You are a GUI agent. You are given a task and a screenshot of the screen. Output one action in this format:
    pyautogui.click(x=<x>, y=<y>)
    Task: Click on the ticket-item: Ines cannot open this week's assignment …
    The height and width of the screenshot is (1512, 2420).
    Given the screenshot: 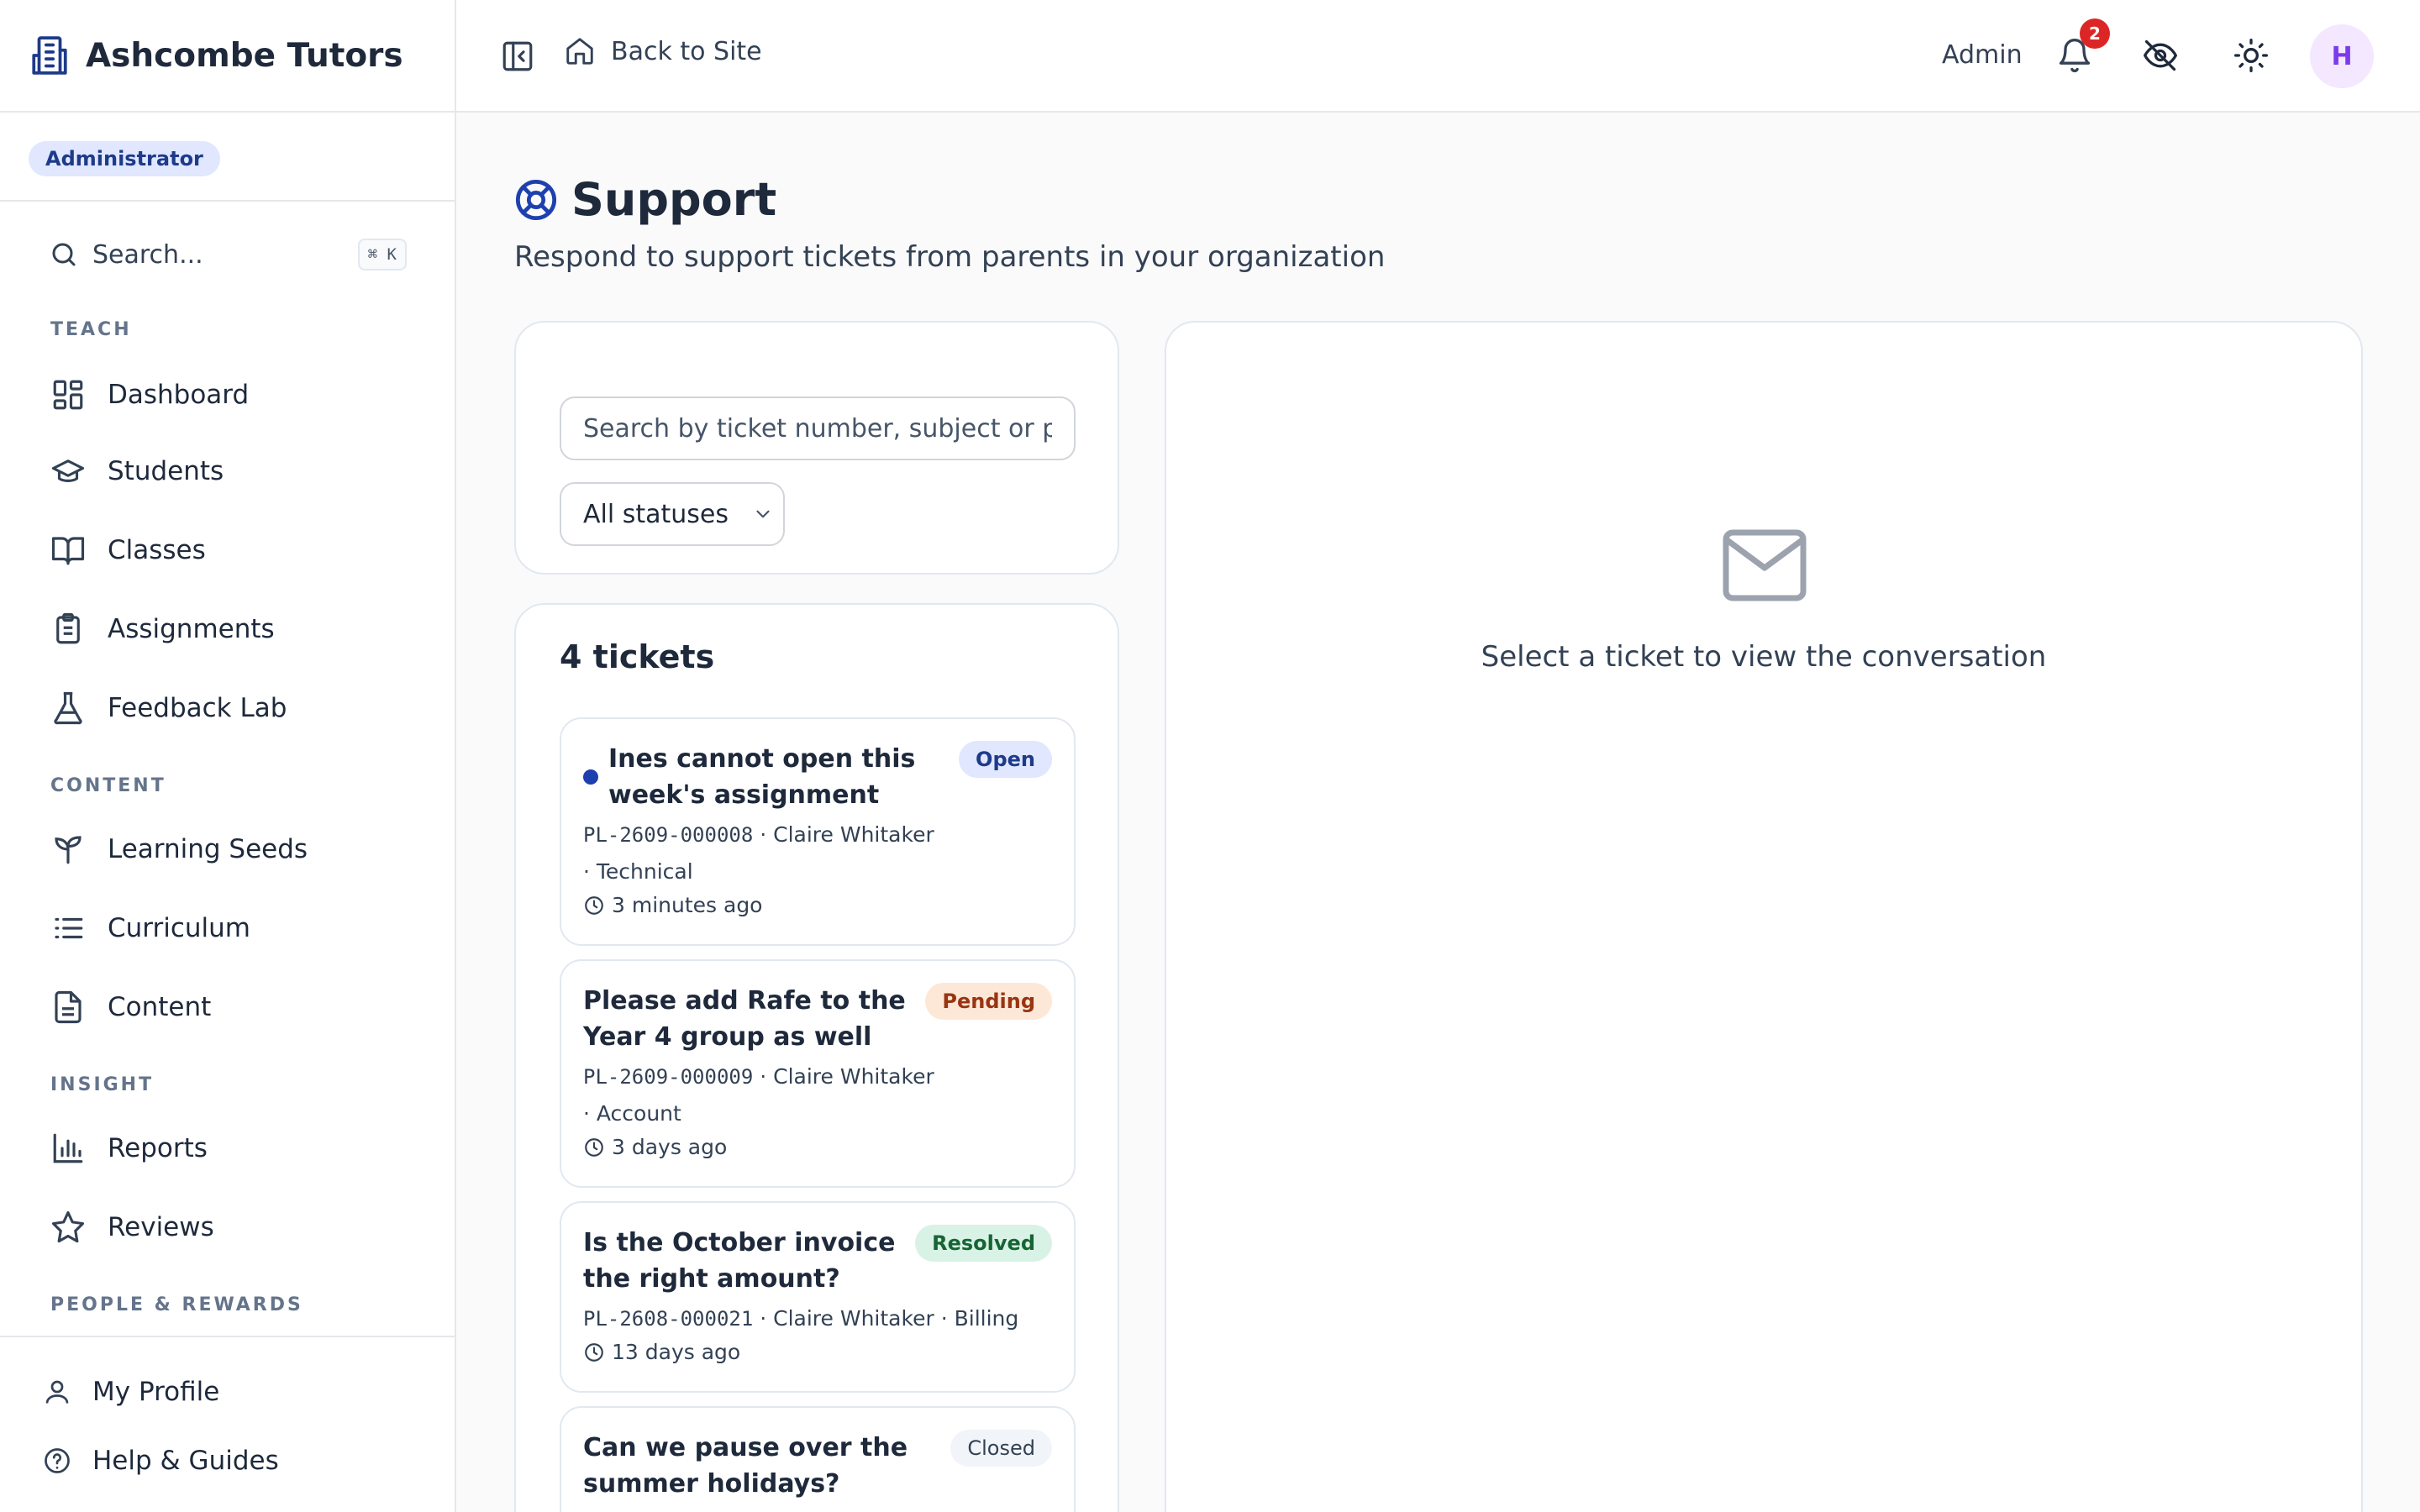 What is the action you would take?
    pyautogui.click(x=818, y=831)
    